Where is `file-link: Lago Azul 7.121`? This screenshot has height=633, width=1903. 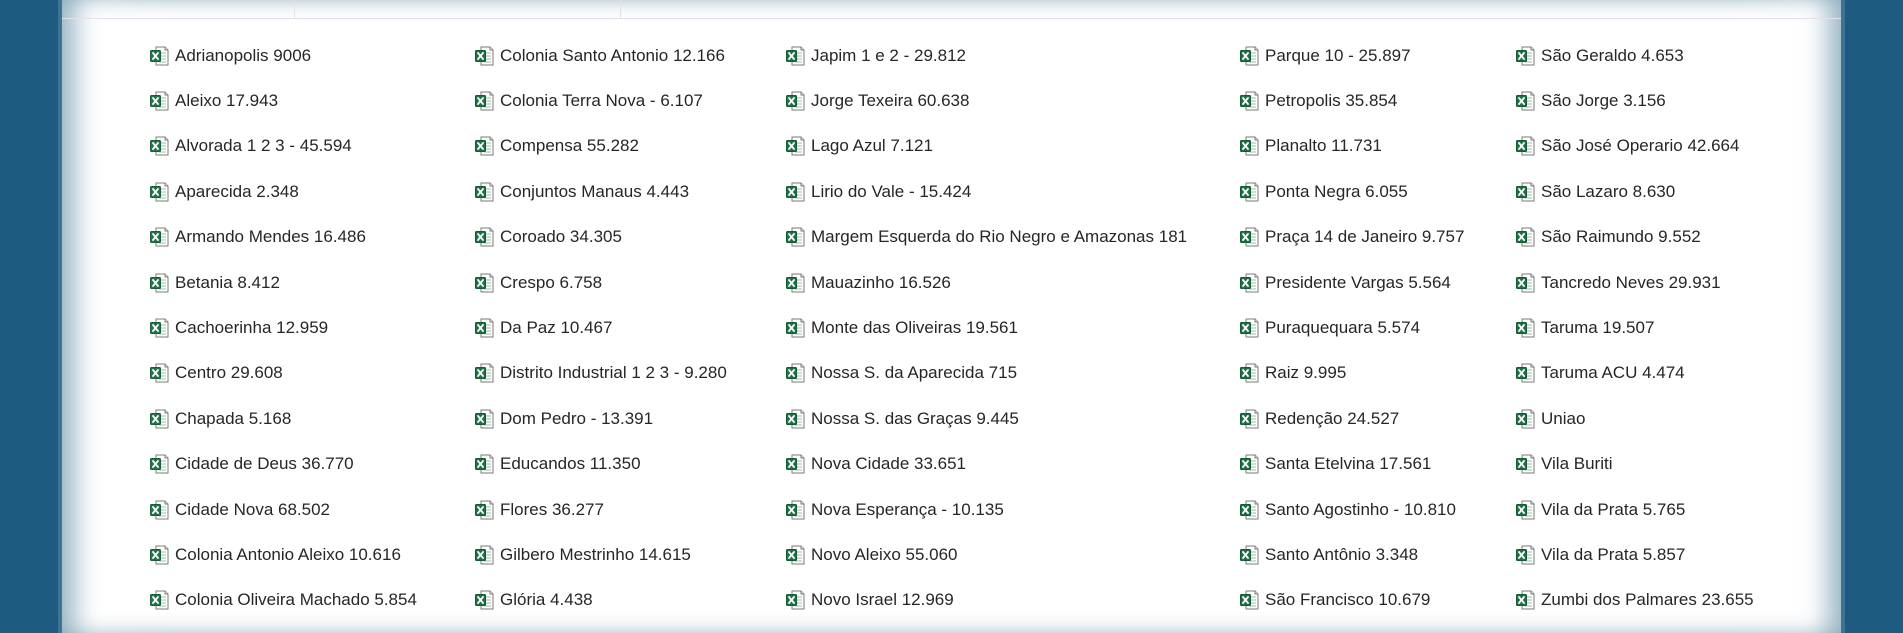 file-link: Lago Azul 7.121 is located at coordinates (986, 146).